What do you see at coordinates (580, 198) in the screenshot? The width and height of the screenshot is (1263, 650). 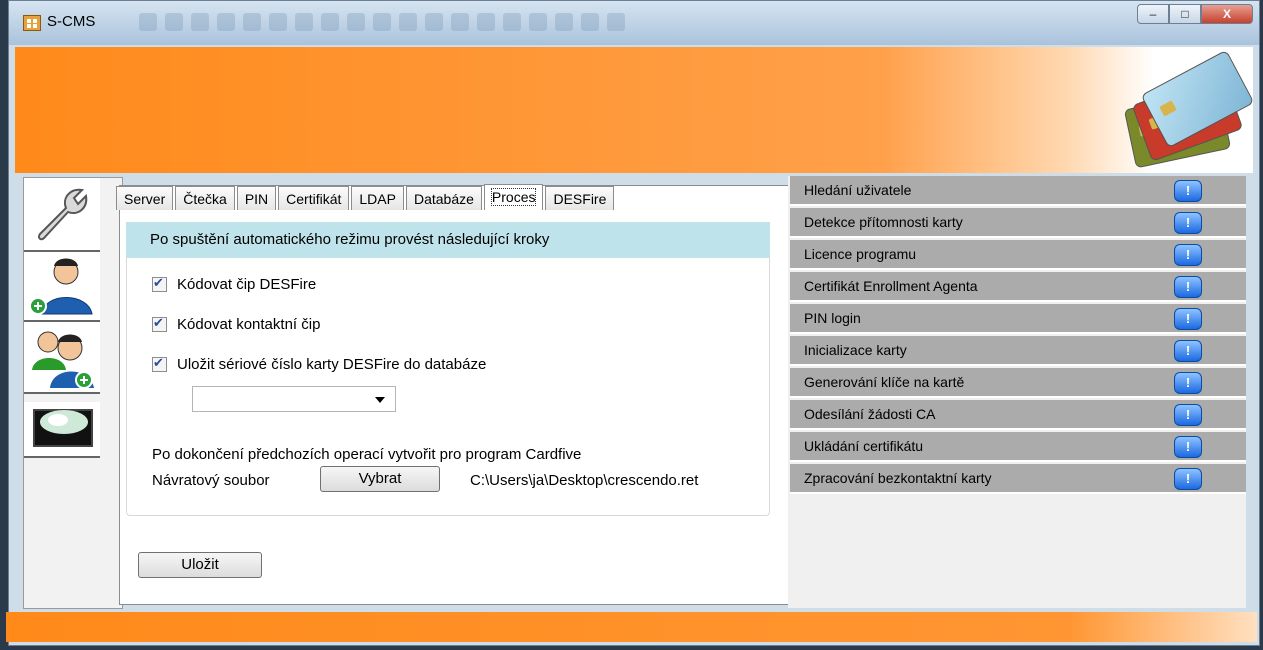 I see `tab-desfire: DESFire` at bounding box center [580, 198].